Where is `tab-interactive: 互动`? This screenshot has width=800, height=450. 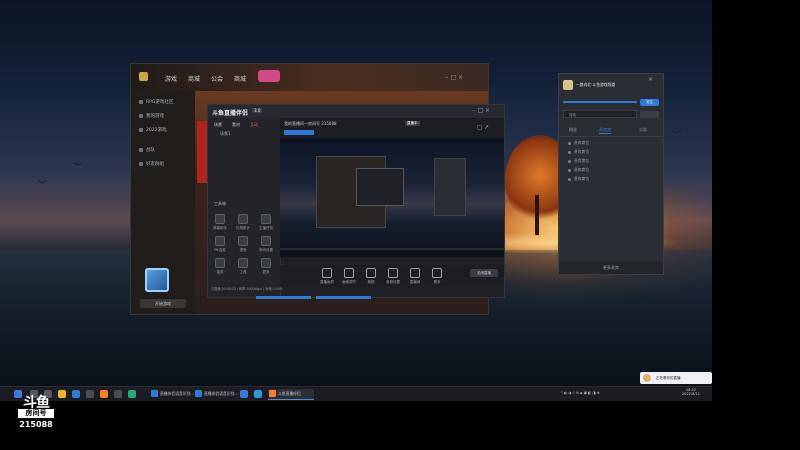 tab-interactive: 互动 is located at coordinates (254, 125).